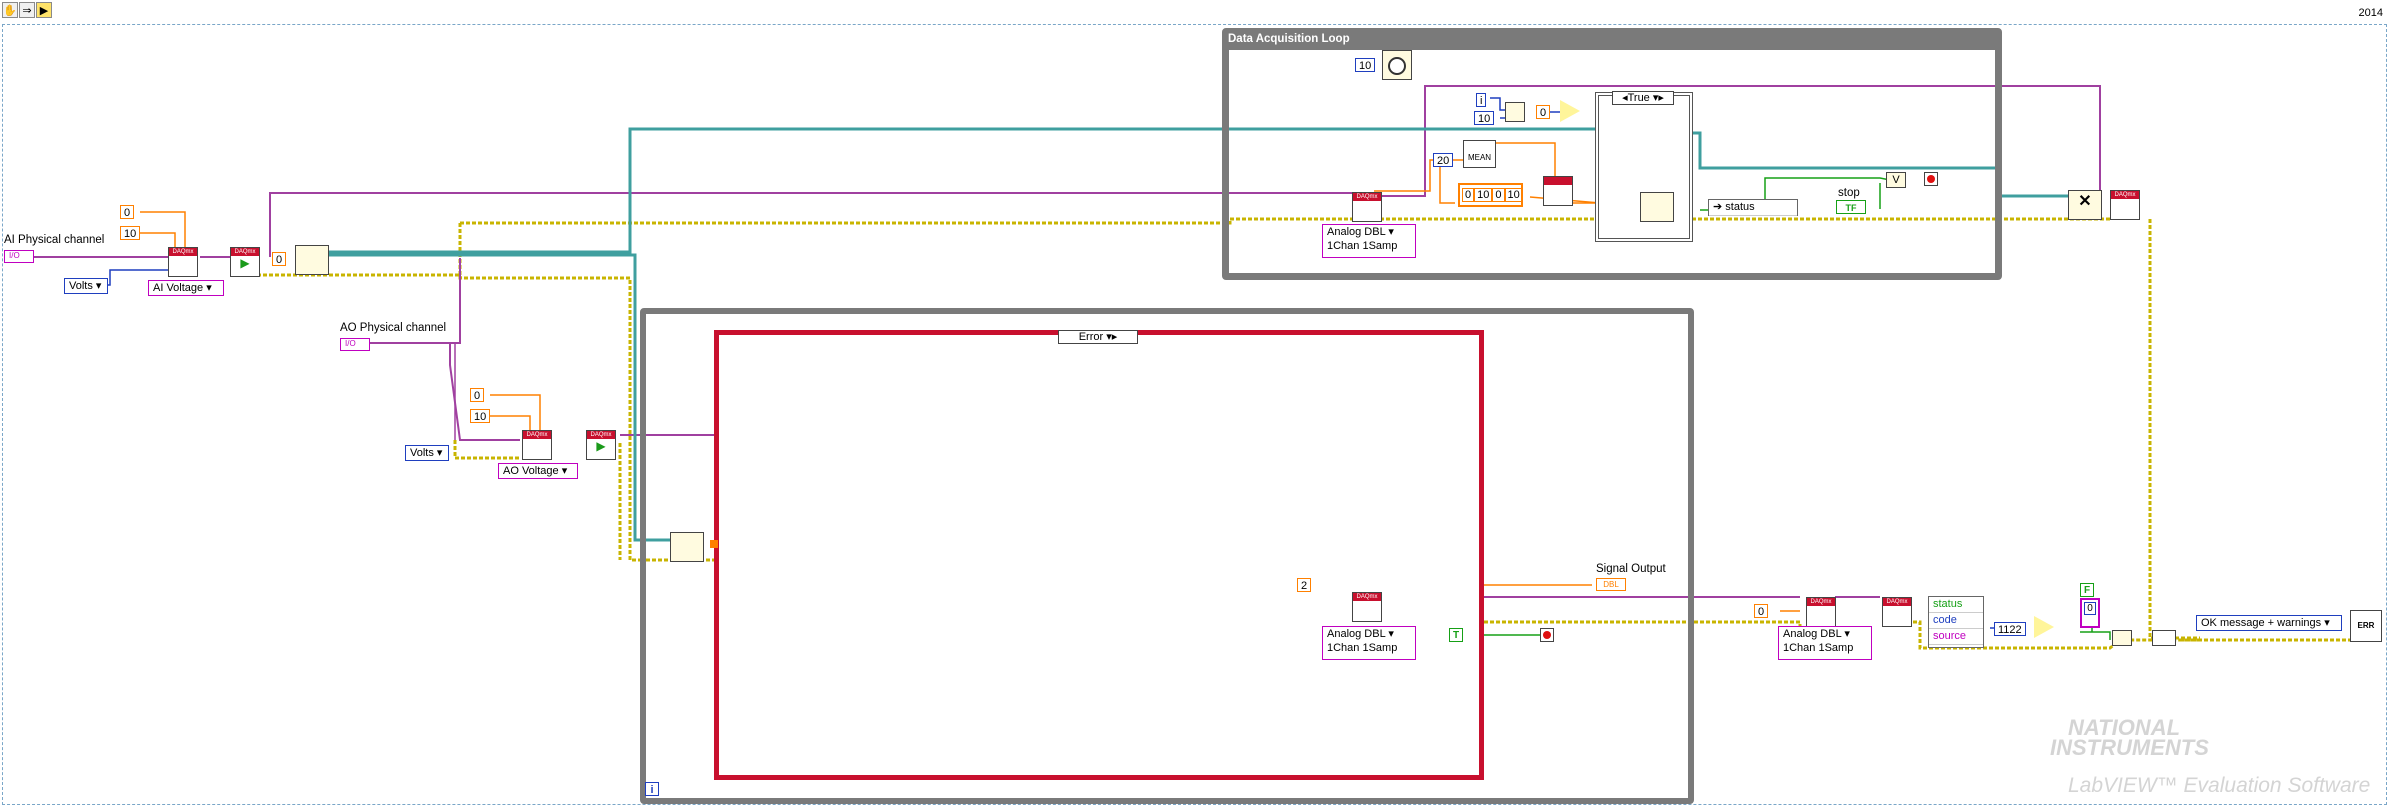 The height and width of the screenshot is (807, 2389). I want to click on evaluation-text: LabVIEW™ Evaluation Software, so click(2219, 785).